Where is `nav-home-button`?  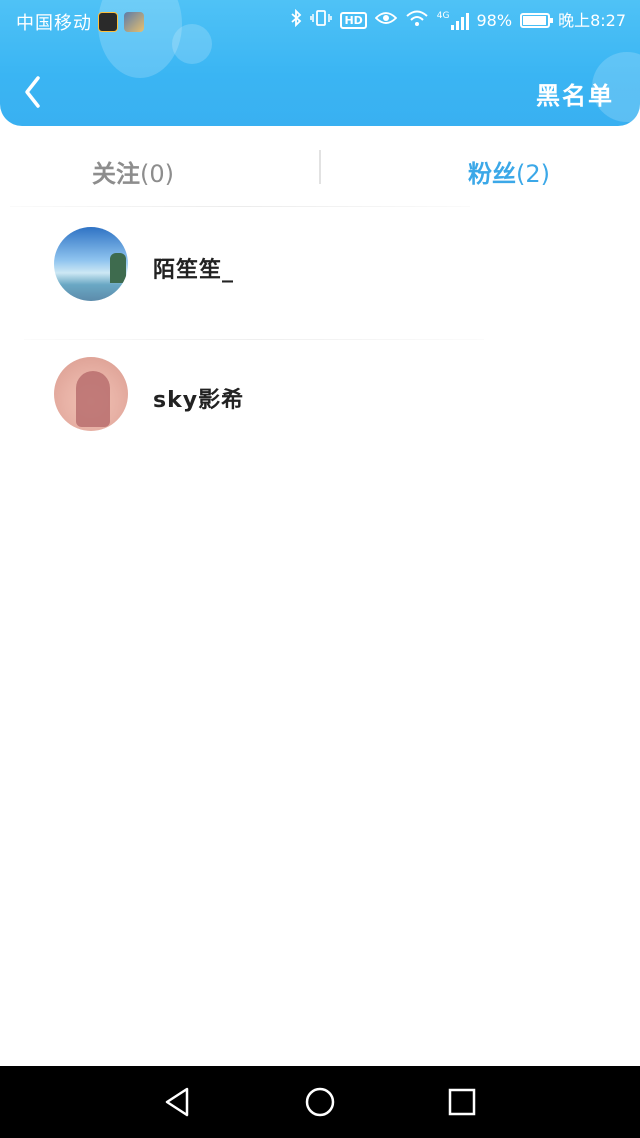 nav-home-button is located at coordinates (320, 1102).